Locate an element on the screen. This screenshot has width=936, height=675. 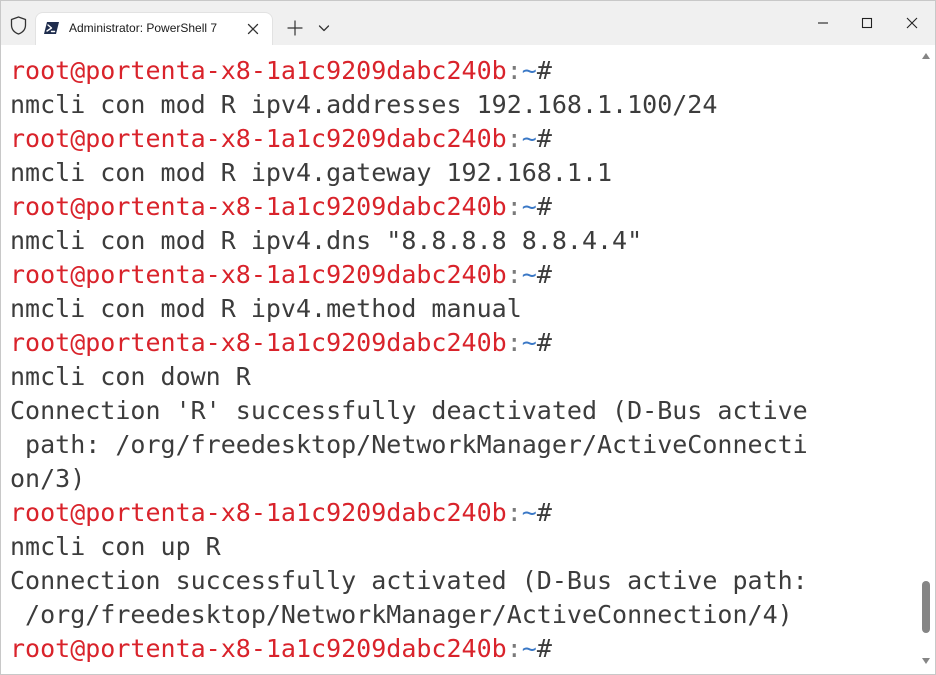
output-line: nmcli con down R is located at coordinates (130, 376).